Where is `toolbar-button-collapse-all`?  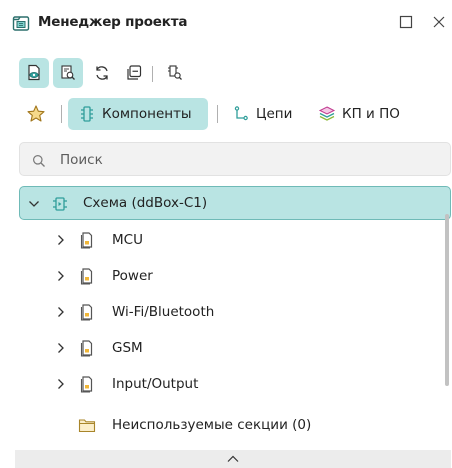
toolbar-button-collapse-all is located at coordinates (134, 73).